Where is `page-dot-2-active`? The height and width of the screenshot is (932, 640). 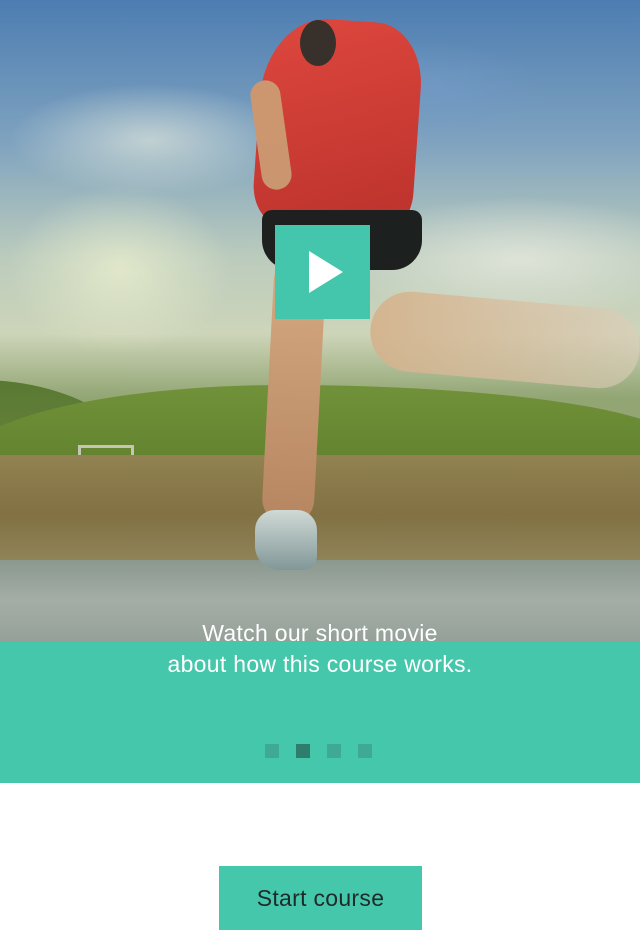 page-dot-2-active is located at coordinates (303, 751).